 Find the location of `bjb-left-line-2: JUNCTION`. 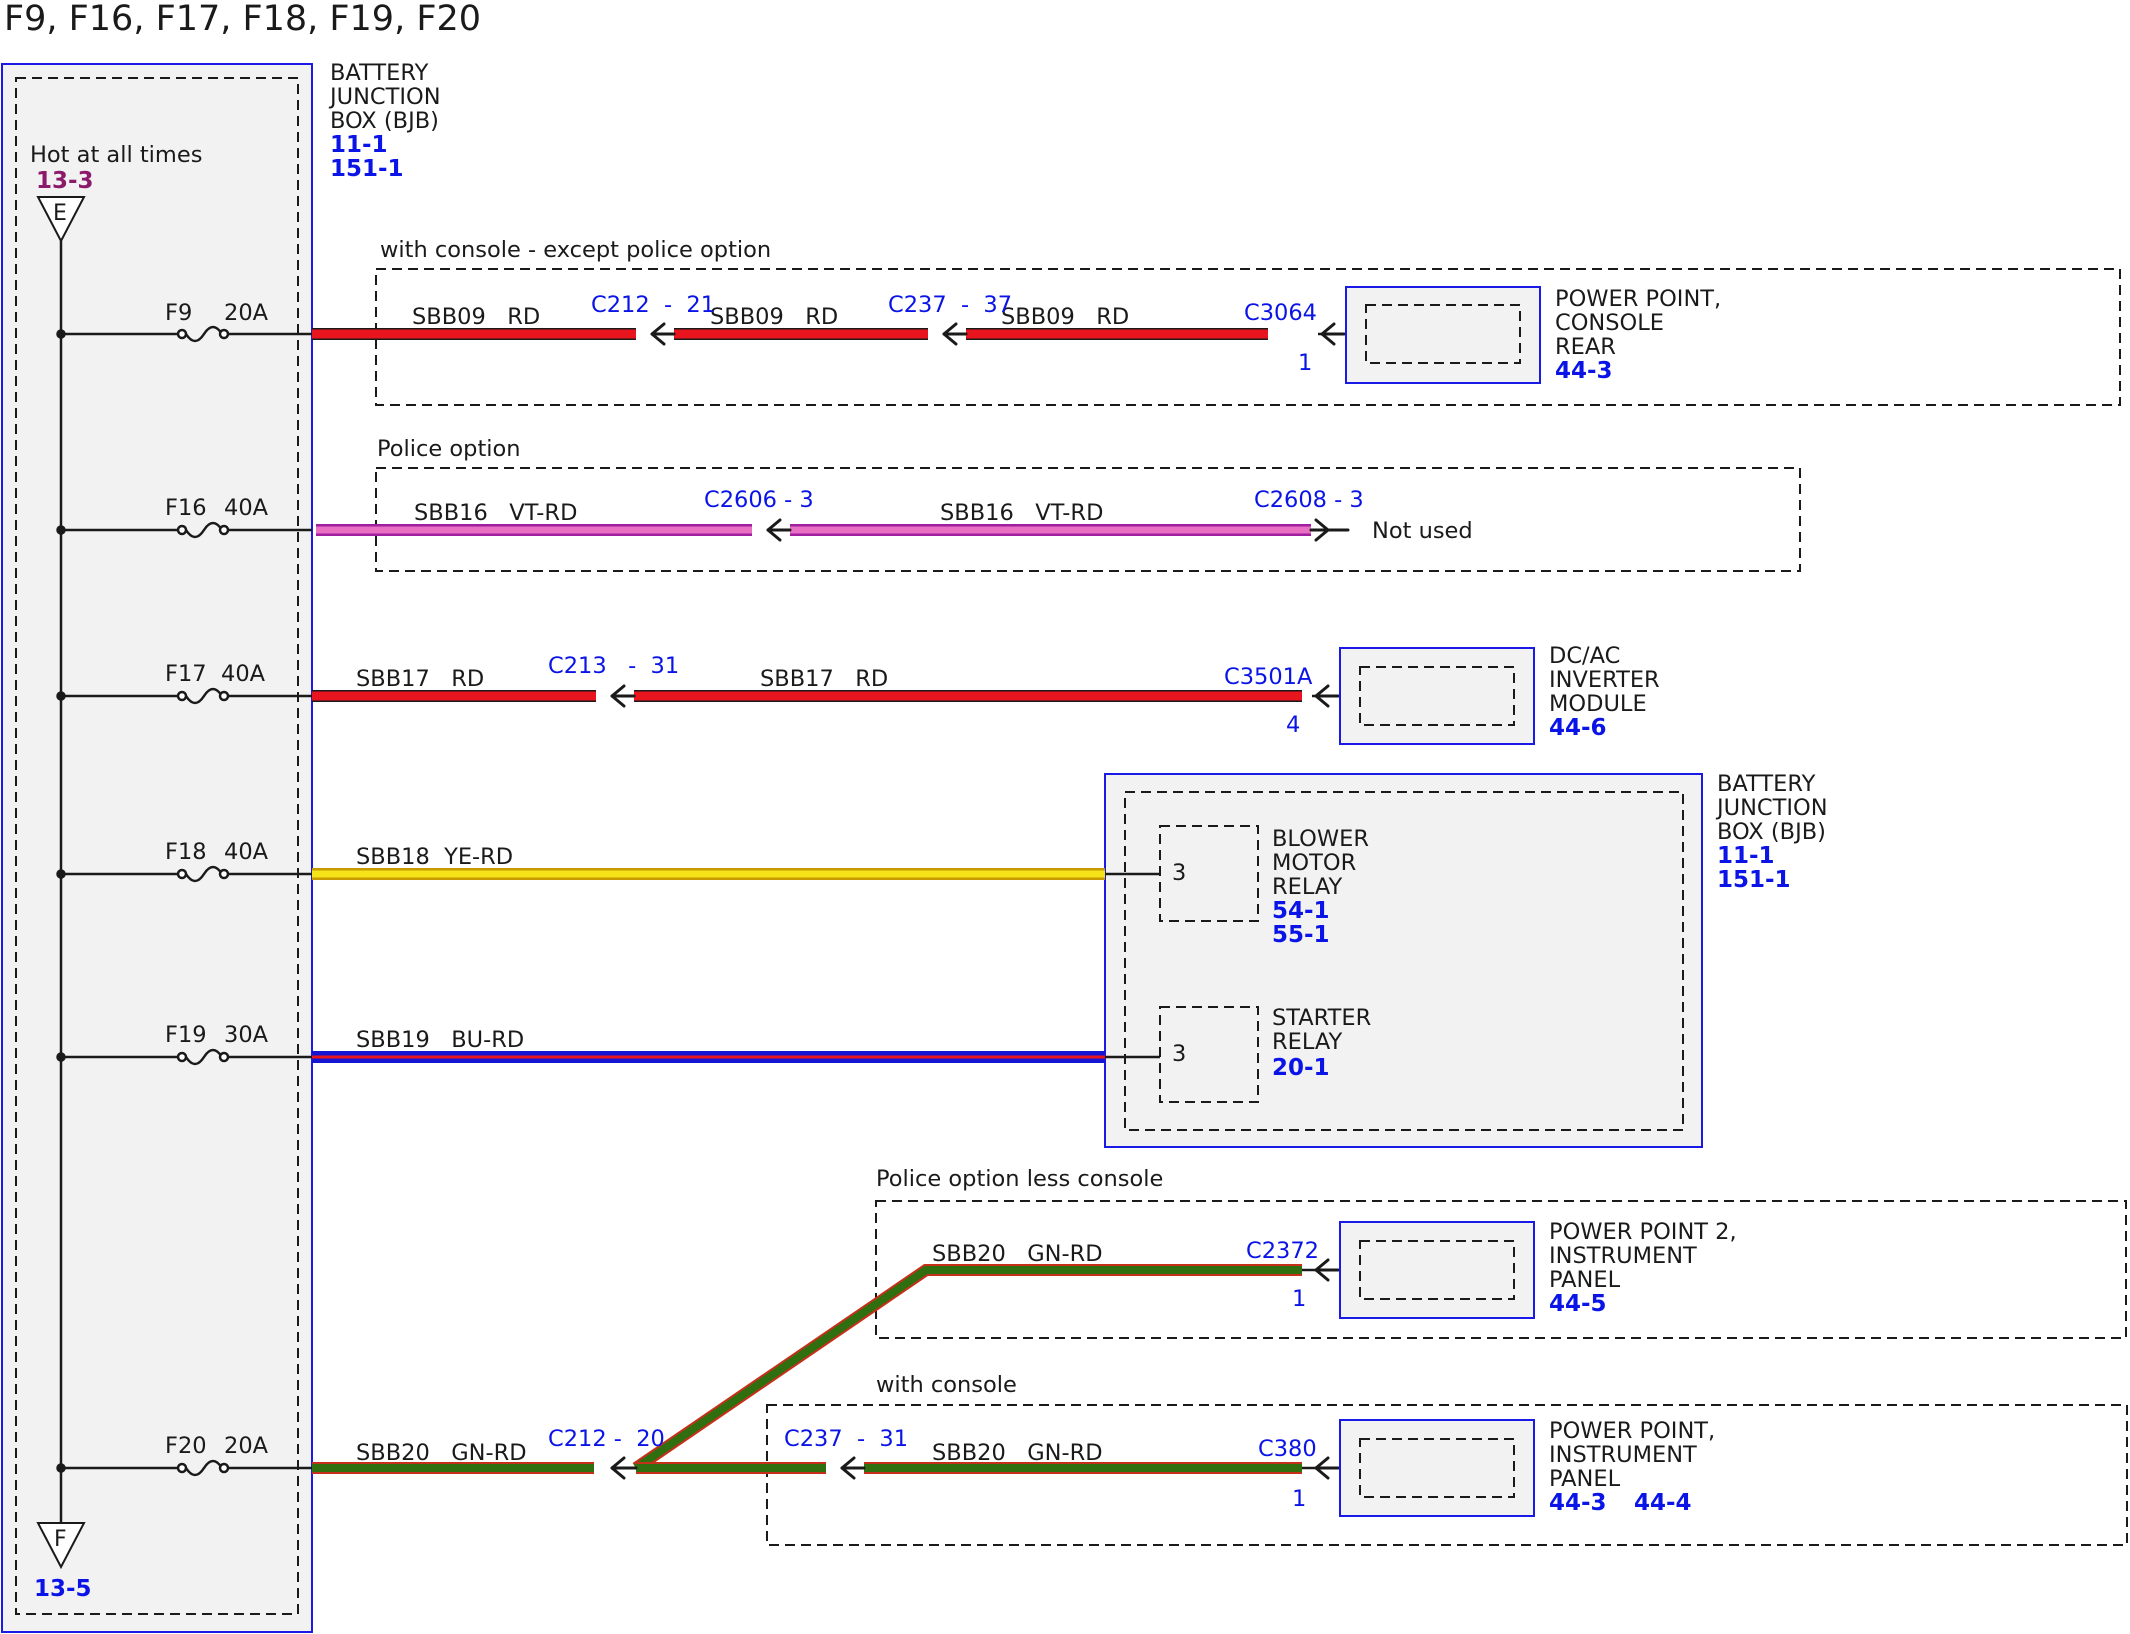

bjb-left-line-2: JUNCTION is located at coordinates (384, 97).